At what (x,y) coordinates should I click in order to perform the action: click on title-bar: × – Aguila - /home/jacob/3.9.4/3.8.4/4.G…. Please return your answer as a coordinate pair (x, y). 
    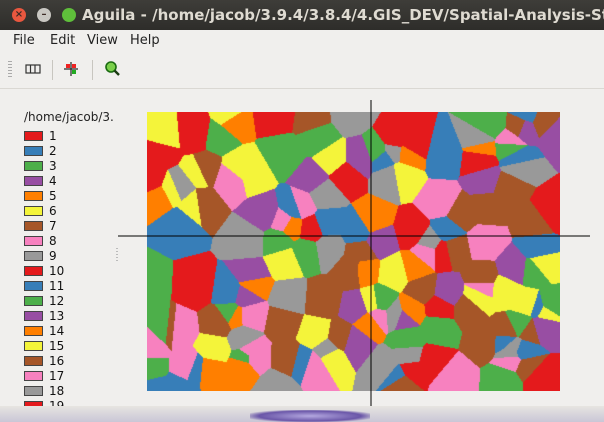
    Looking at the image, I should click on (302, 15).